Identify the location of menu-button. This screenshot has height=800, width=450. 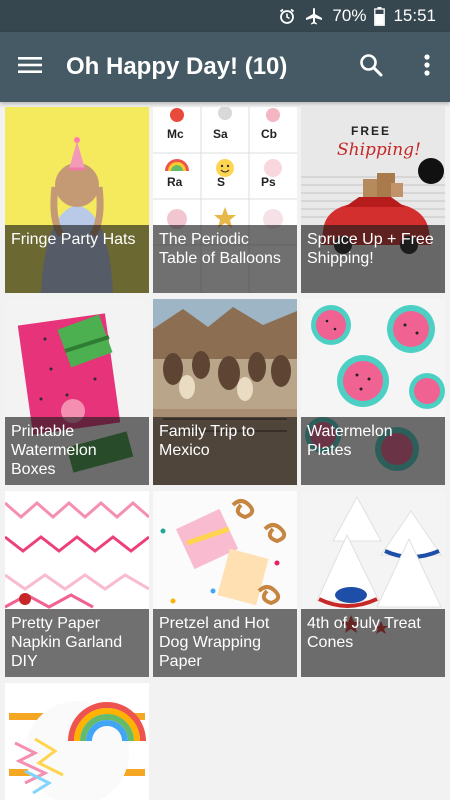
(30, 67).